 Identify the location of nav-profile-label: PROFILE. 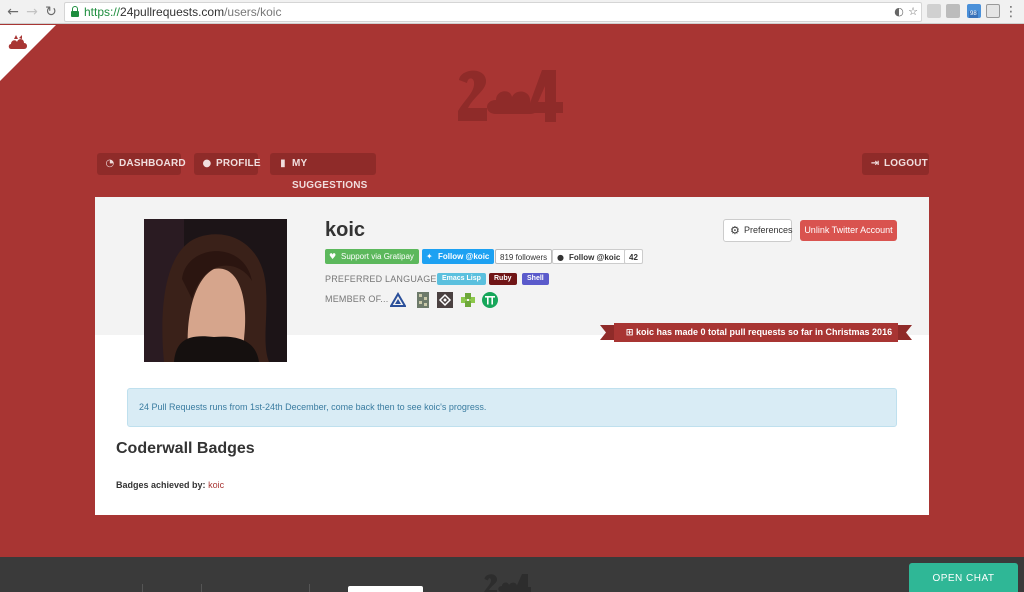
(238, 163).